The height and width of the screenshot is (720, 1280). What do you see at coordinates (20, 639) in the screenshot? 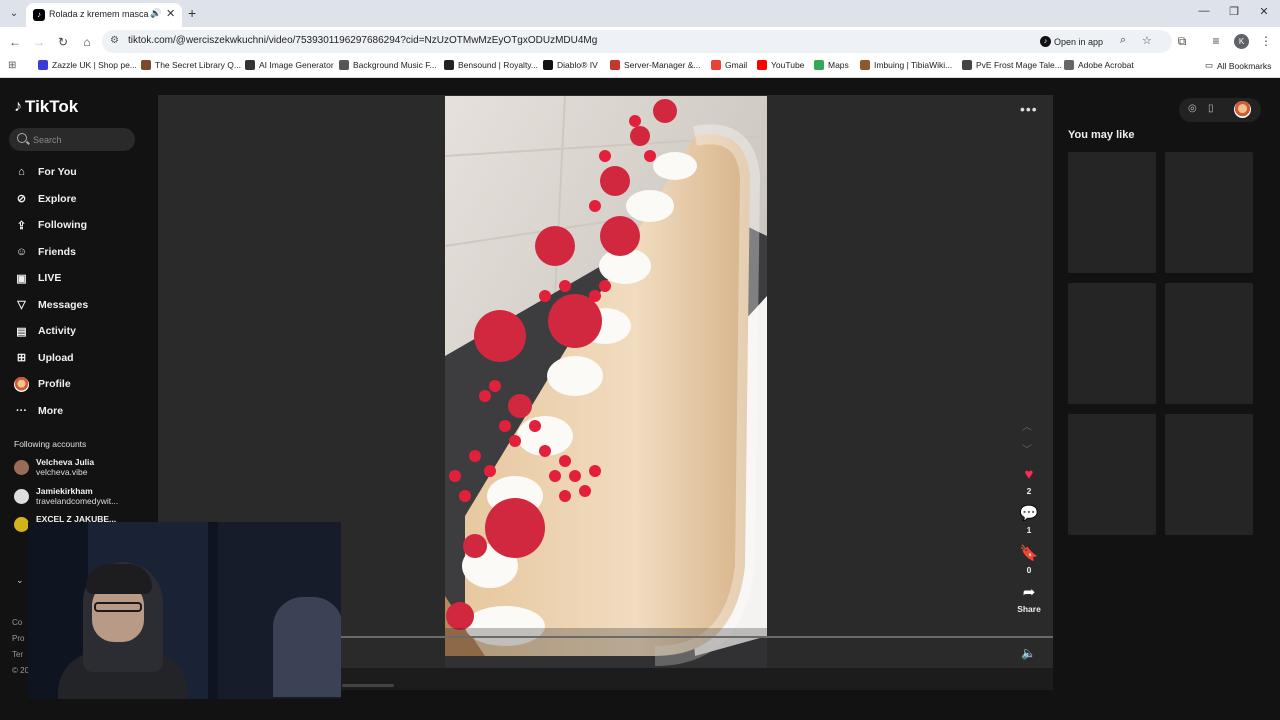
I see `footer-link: Pro` at bounding box center [20, 639].